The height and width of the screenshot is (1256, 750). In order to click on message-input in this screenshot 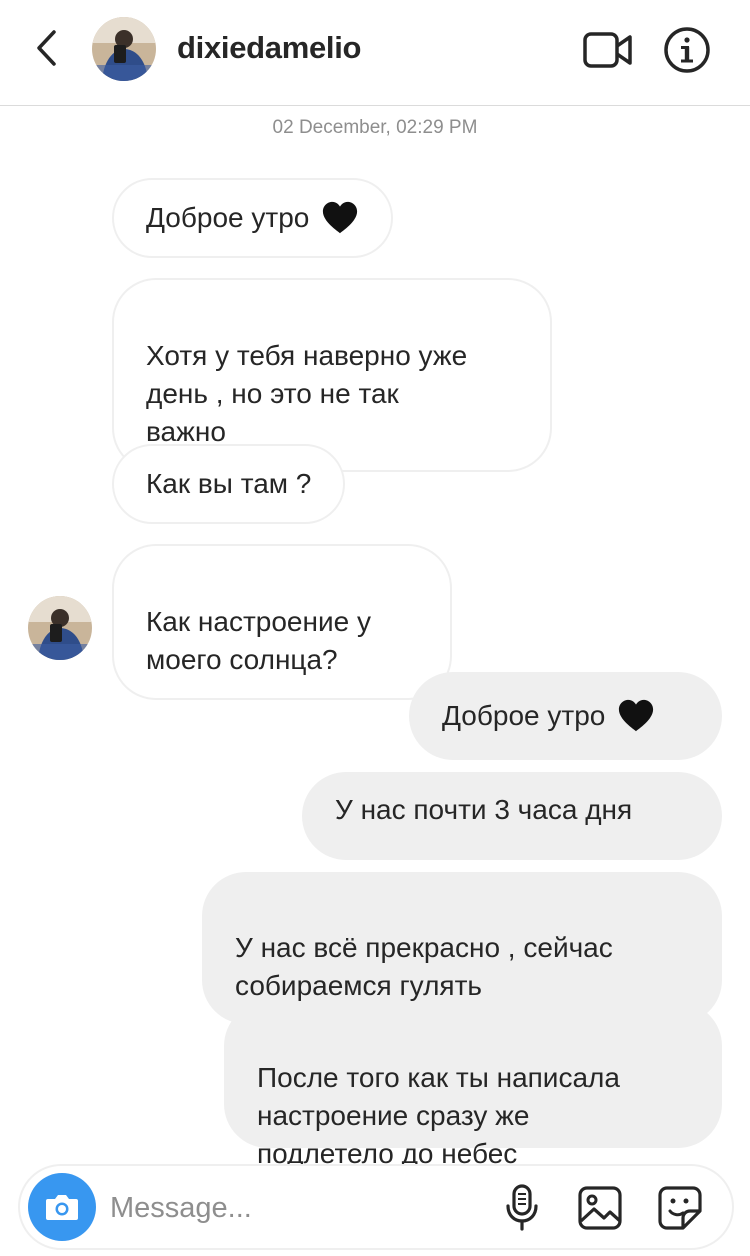, I will do `click(290, 1208)`.